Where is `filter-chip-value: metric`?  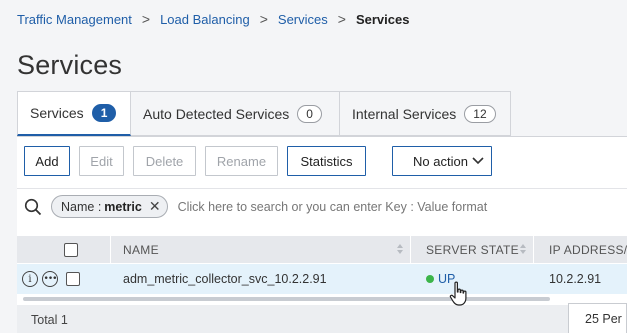 filter-chip-value: metric is located at coordinates (123, 206).